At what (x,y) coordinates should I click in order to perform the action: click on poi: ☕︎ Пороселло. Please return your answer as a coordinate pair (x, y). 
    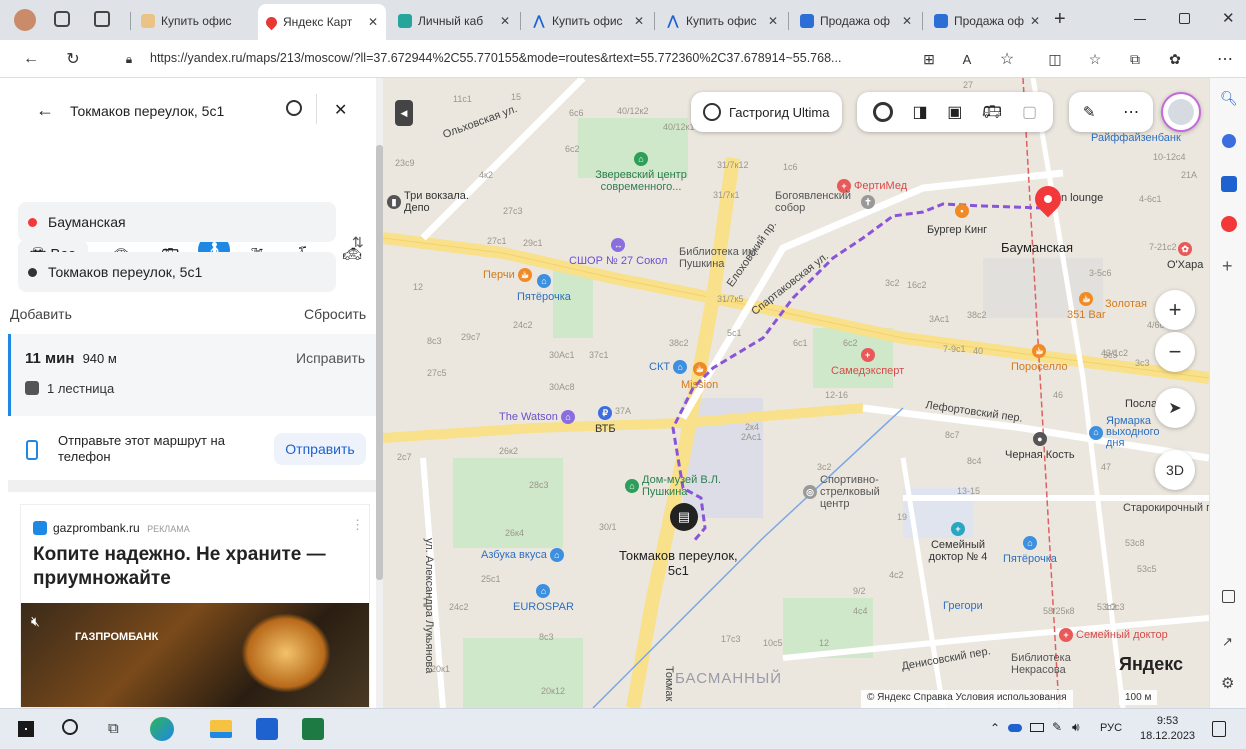
    Looking at the image, I should click on (1039, 358).